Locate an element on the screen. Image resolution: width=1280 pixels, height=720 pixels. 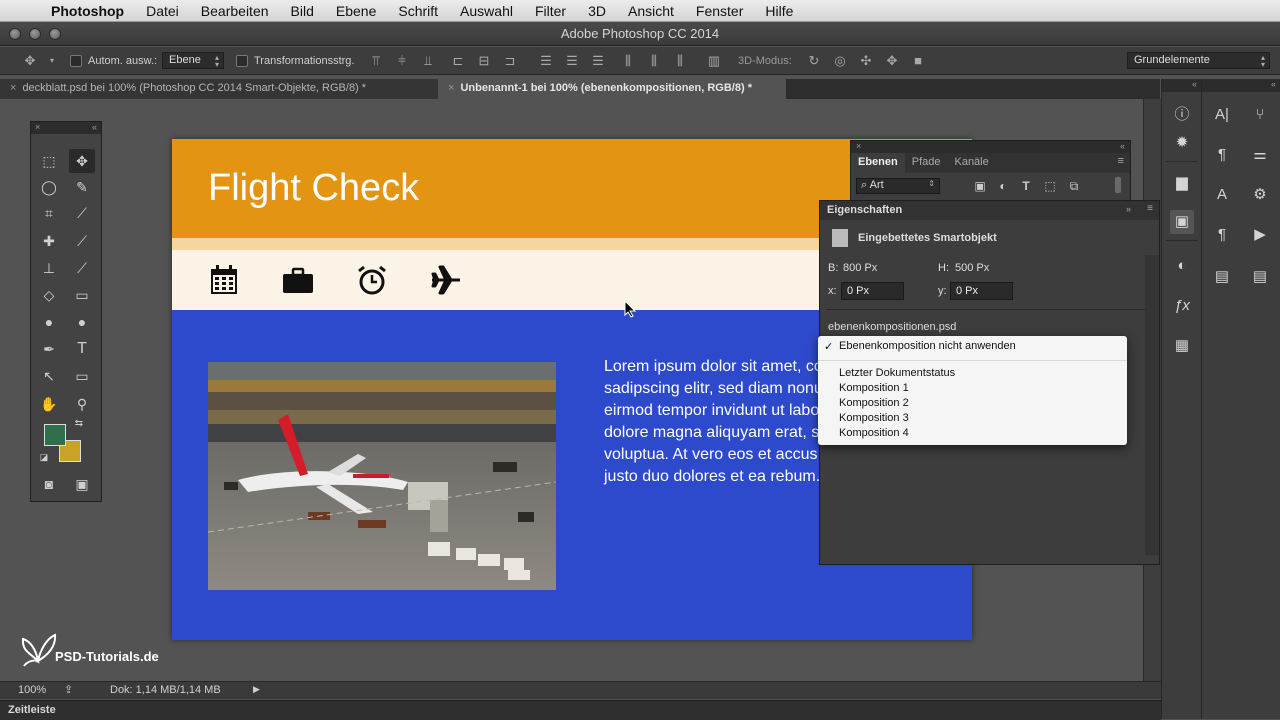
rectangle-tool-icon: ▭ is located at coordinates (82, 376).